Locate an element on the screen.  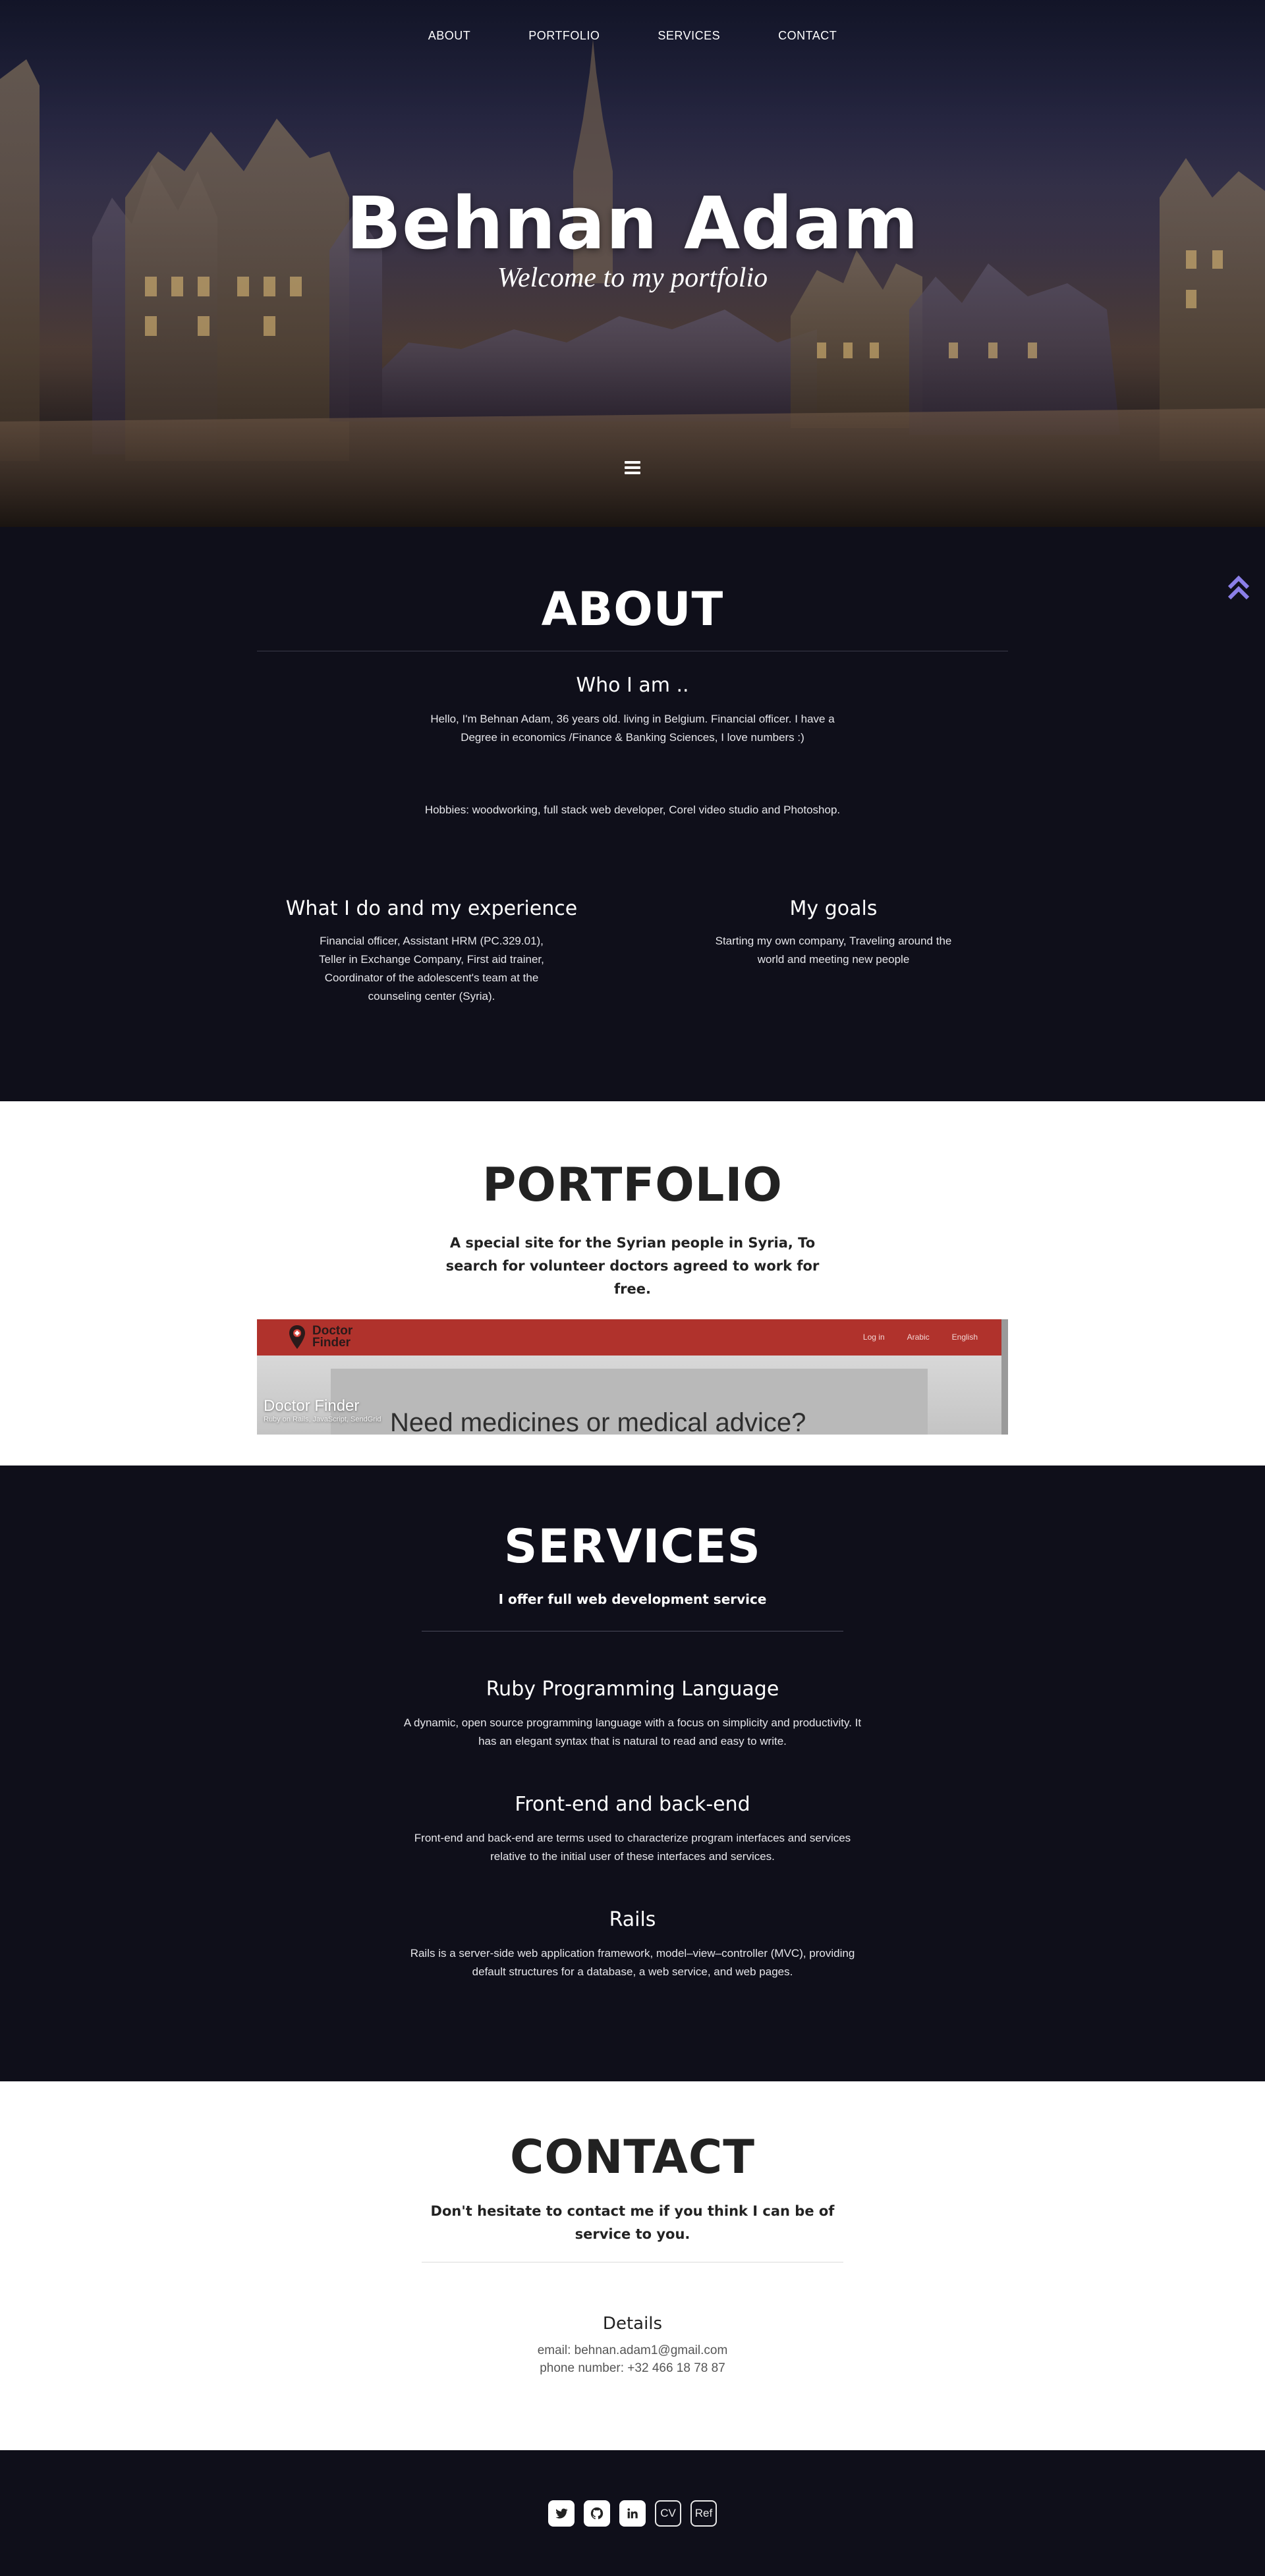
portfolio-title: PORTFOLIO is located at coordinates (632, 1185).